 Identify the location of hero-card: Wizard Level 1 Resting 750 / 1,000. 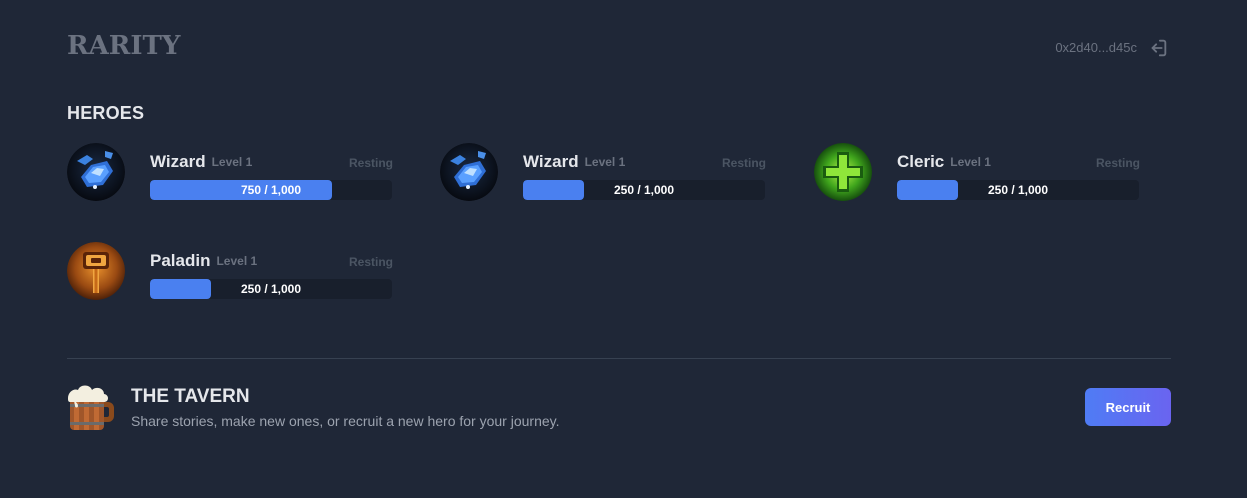
(230, 173).